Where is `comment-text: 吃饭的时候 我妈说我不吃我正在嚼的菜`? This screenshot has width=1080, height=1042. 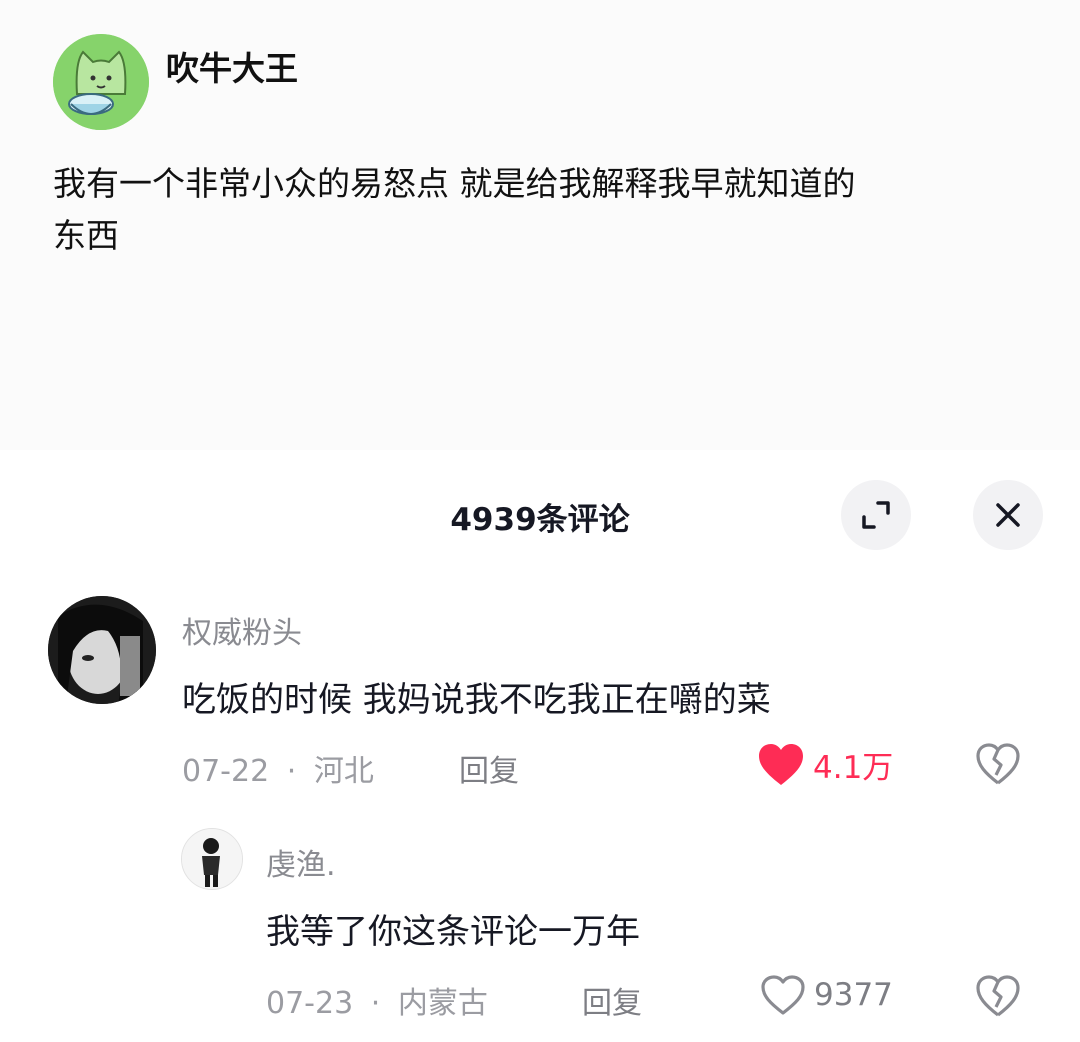 comment-text: 吃饭的时候 我妈说我不吃我正在嚼的菜 is located at coordinates (476, 696).